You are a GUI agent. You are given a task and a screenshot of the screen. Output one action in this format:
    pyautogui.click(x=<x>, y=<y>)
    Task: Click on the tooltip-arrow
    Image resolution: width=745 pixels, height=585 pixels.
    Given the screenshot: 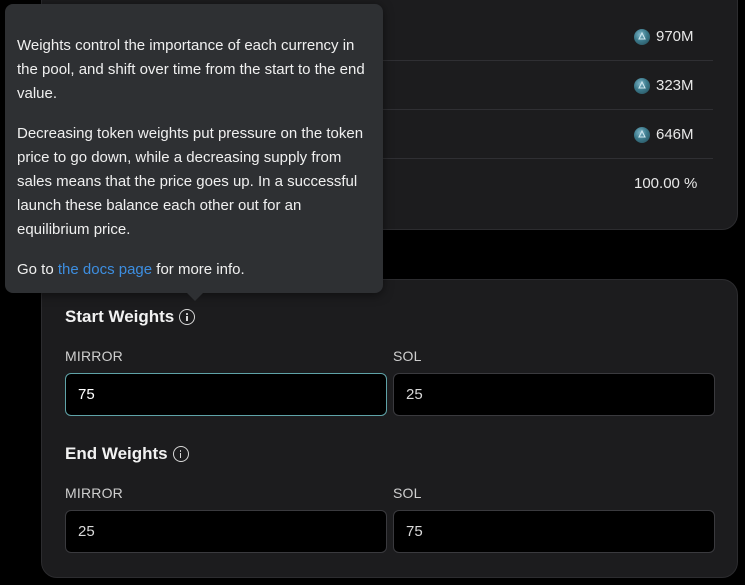 What is the action you would take?
    pyautogui.click(x=195, y=296)
    